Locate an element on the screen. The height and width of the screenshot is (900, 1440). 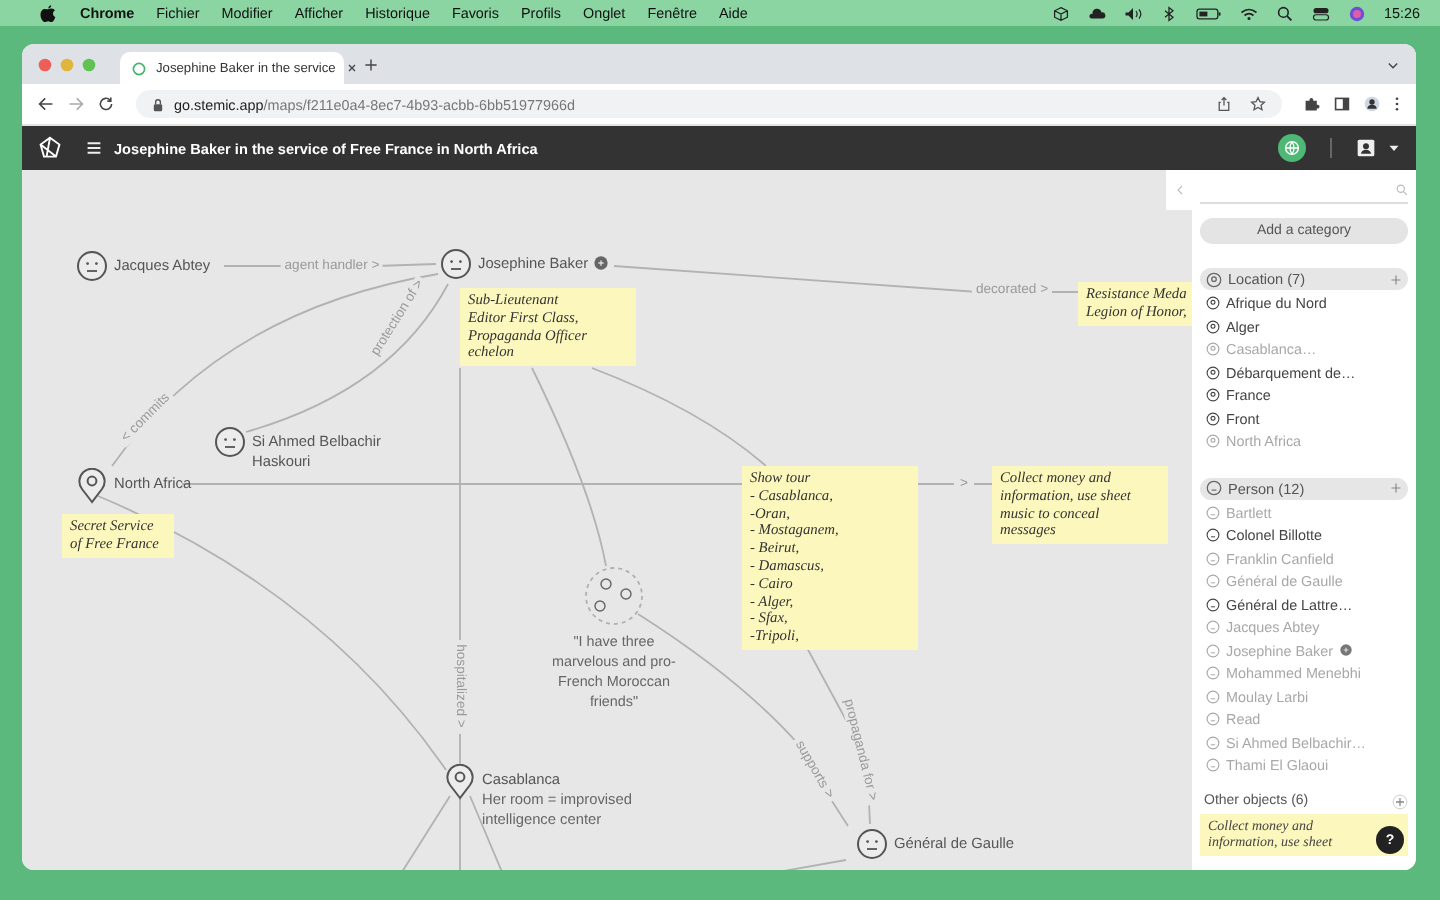
group-node-icon is located at coordinates (614, 596).